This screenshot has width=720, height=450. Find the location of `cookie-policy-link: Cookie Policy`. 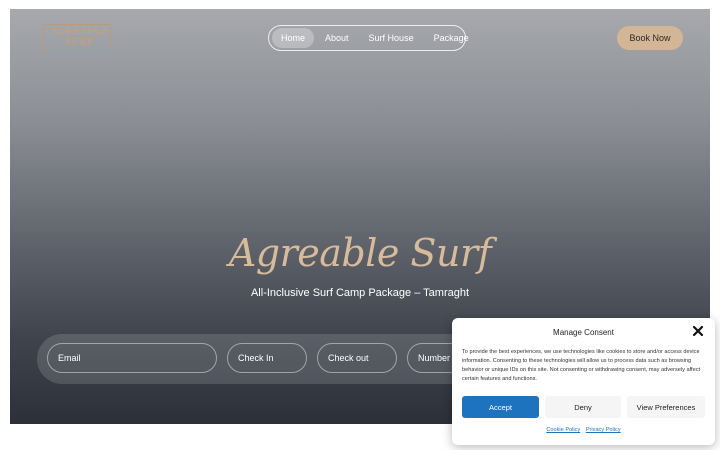

cookie-policy-link: Cookie Policy is located at coordinates (563, 430).